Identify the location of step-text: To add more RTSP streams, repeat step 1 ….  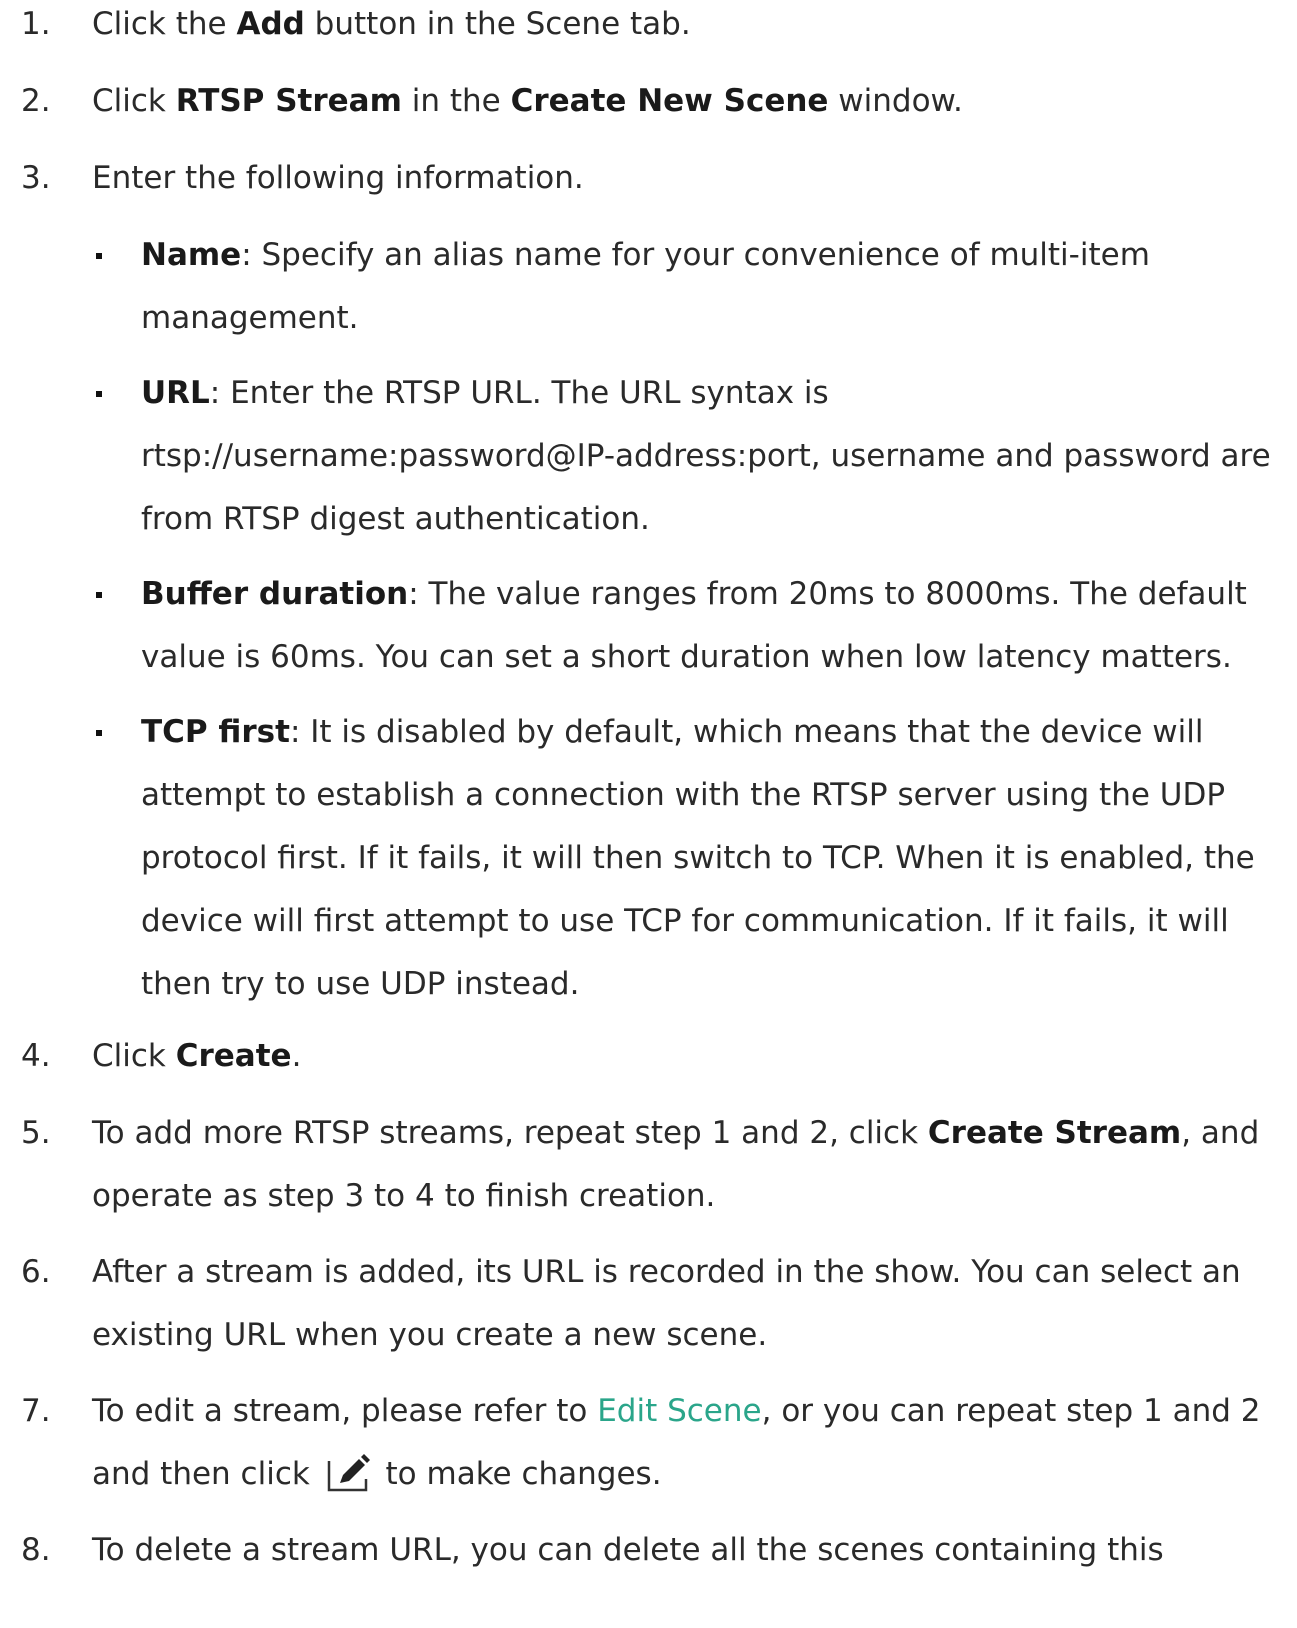
(676, 1164).